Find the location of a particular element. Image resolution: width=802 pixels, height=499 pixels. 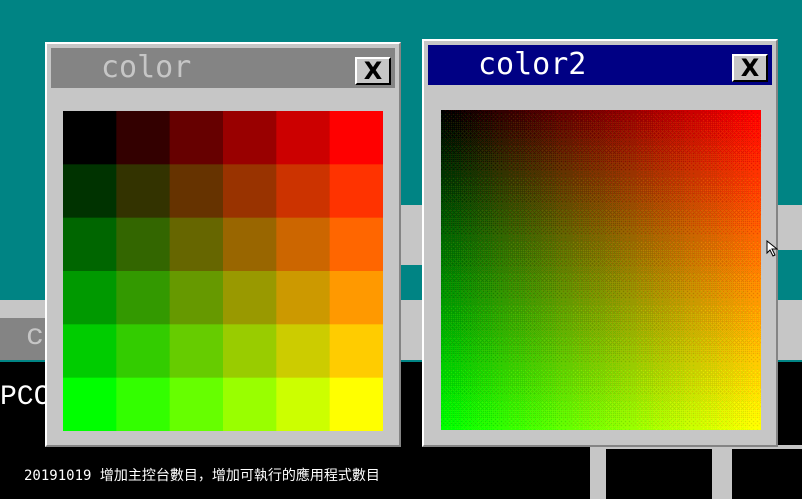

console-text: PCC is located at coordinates (25, 397).